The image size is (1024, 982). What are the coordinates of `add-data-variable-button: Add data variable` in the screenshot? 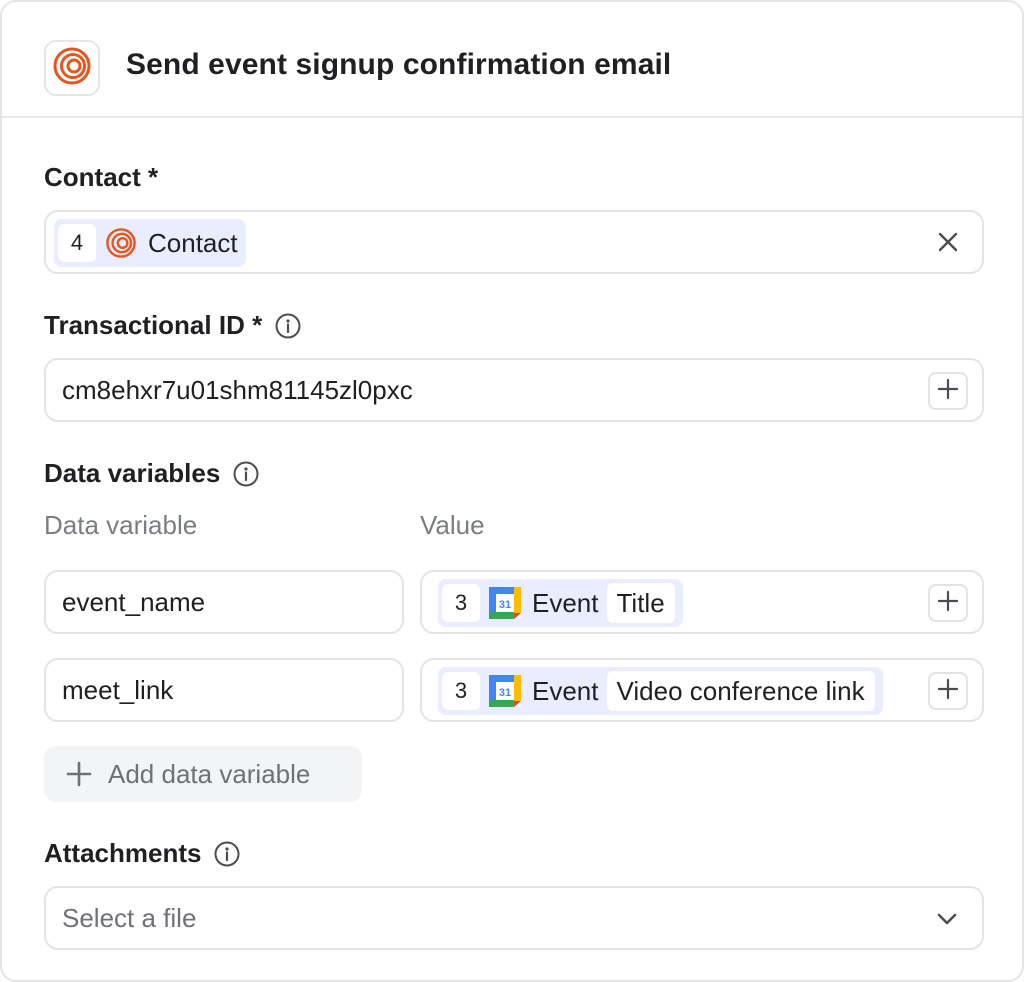 It's located at (203, 774).